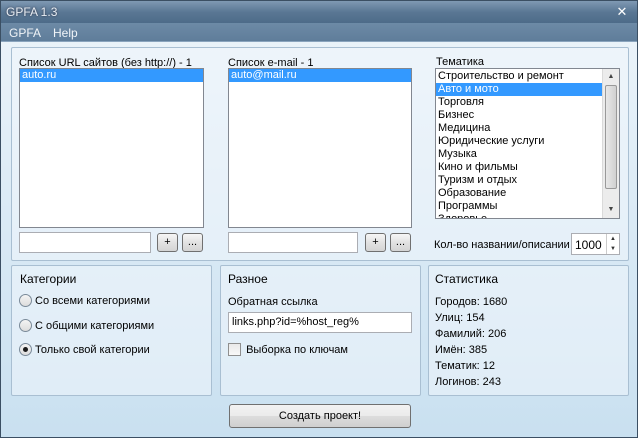 The width and height of the screenshot is (638, 438). Describe the element at coordinates (519, 154) in the screenshot. I see `theme-list-item: Музыка` at that location.